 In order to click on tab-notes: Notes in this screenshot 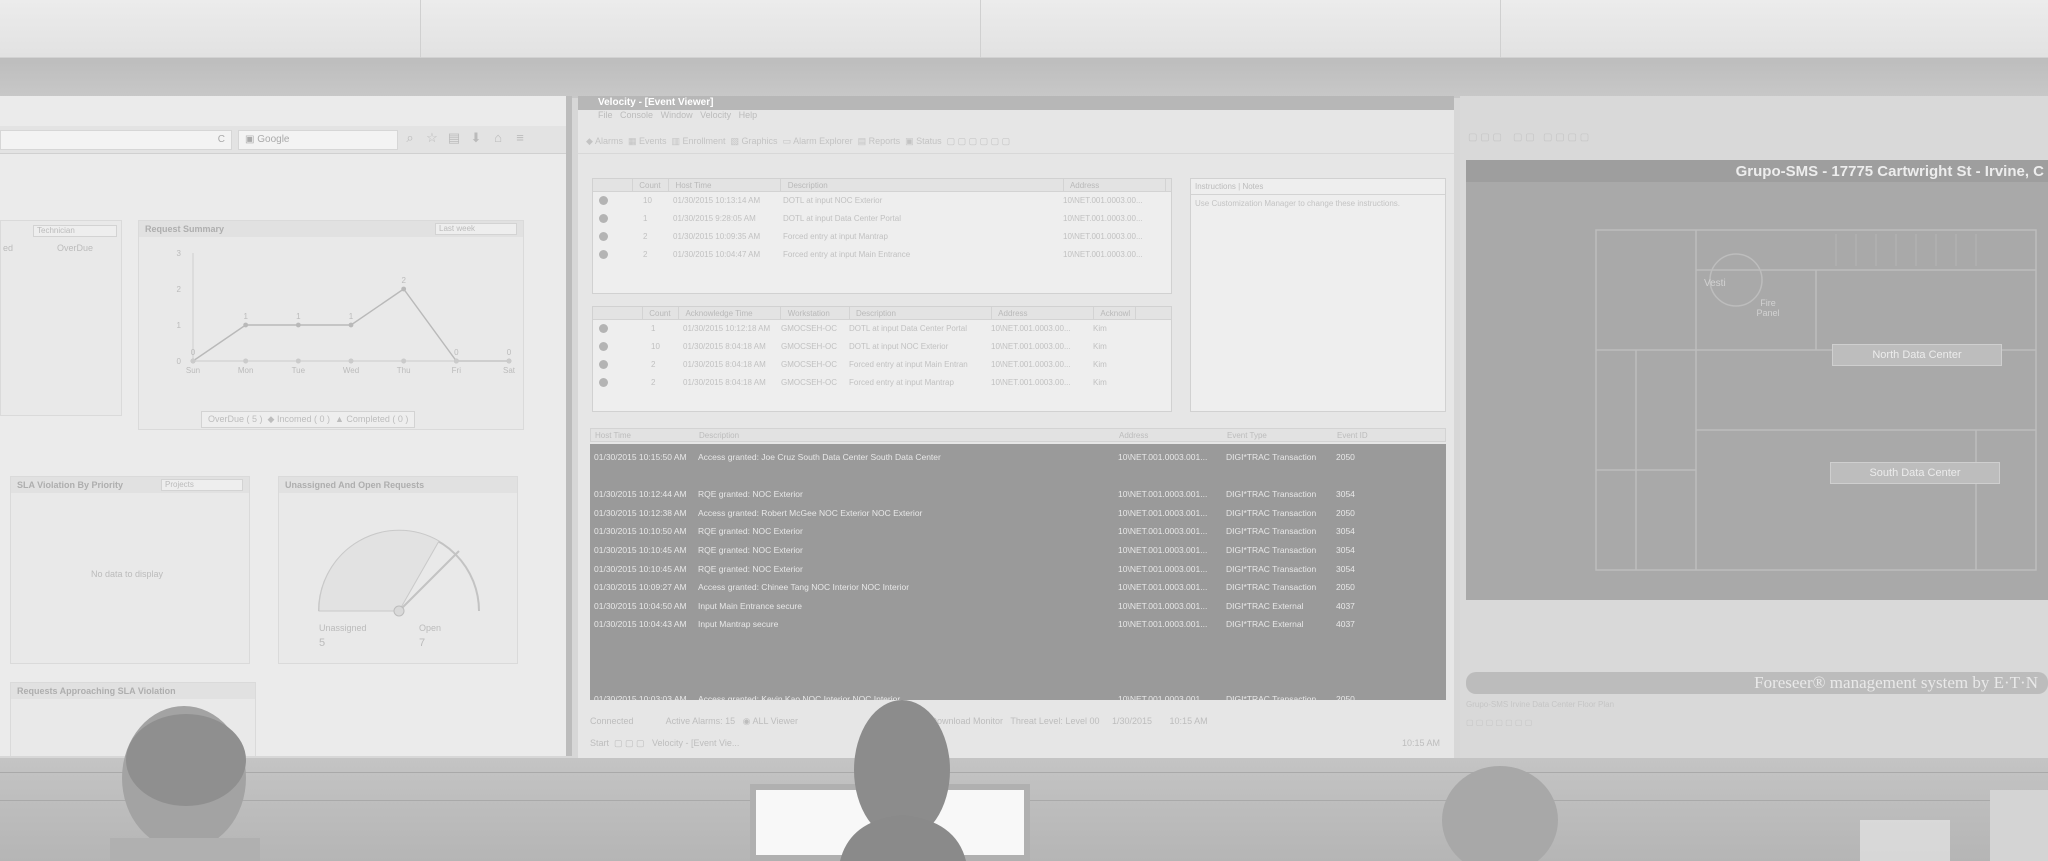, I will do `click(1252, 186)`.